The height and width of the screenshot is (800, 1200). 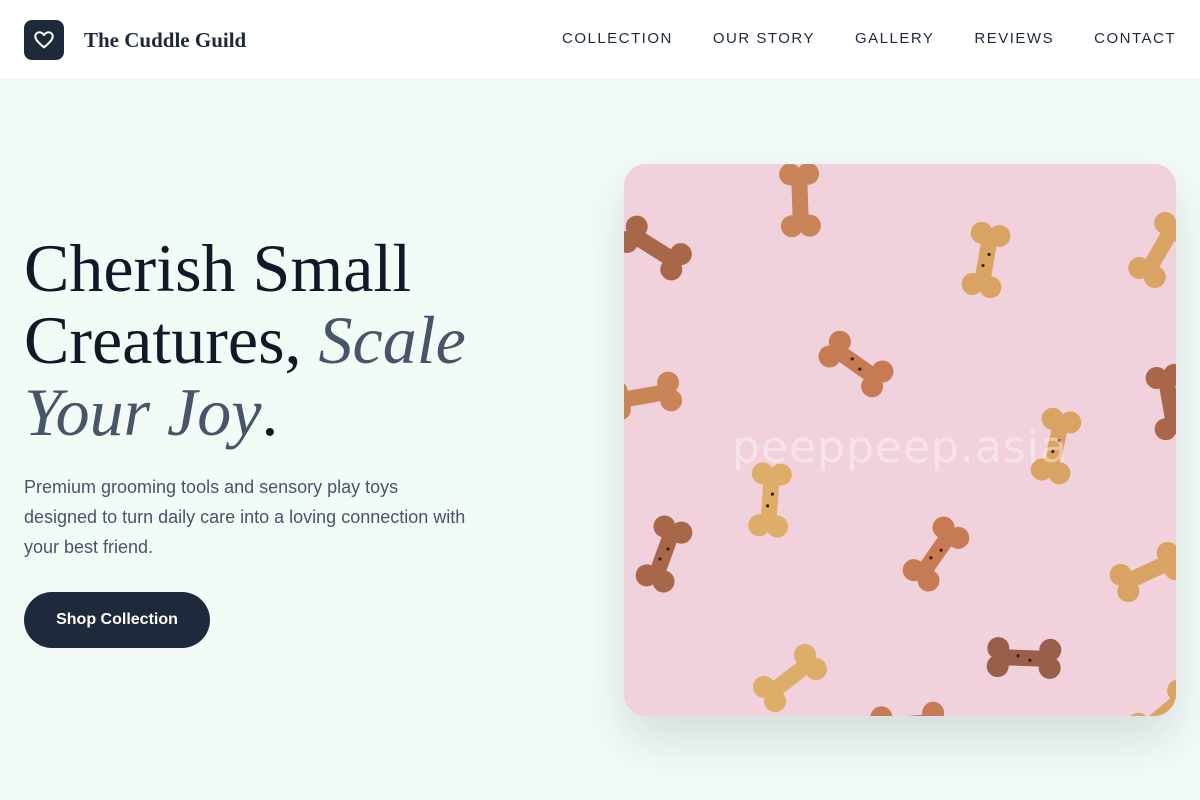 What do you see at coordinates (218, 268) in the screenshot?
I see `hero-title-line1: Cherish Small` at bounding box center [218, 268].